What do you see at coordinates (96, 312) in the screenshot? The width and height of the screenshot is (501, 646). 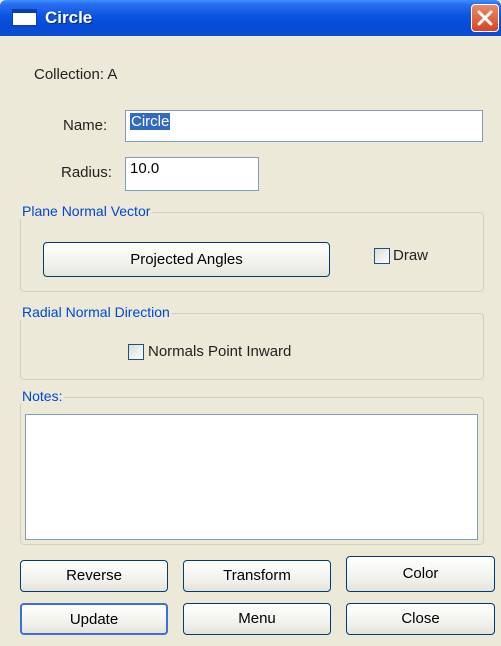 I see `radial-normal-legend: Radial Normal Direction` at bounding box center [96, 312].